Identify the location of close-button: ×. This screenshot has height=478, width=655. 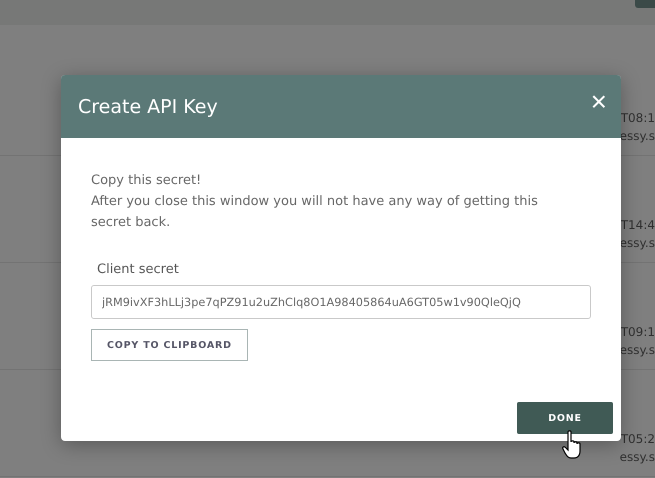
(598, 102).